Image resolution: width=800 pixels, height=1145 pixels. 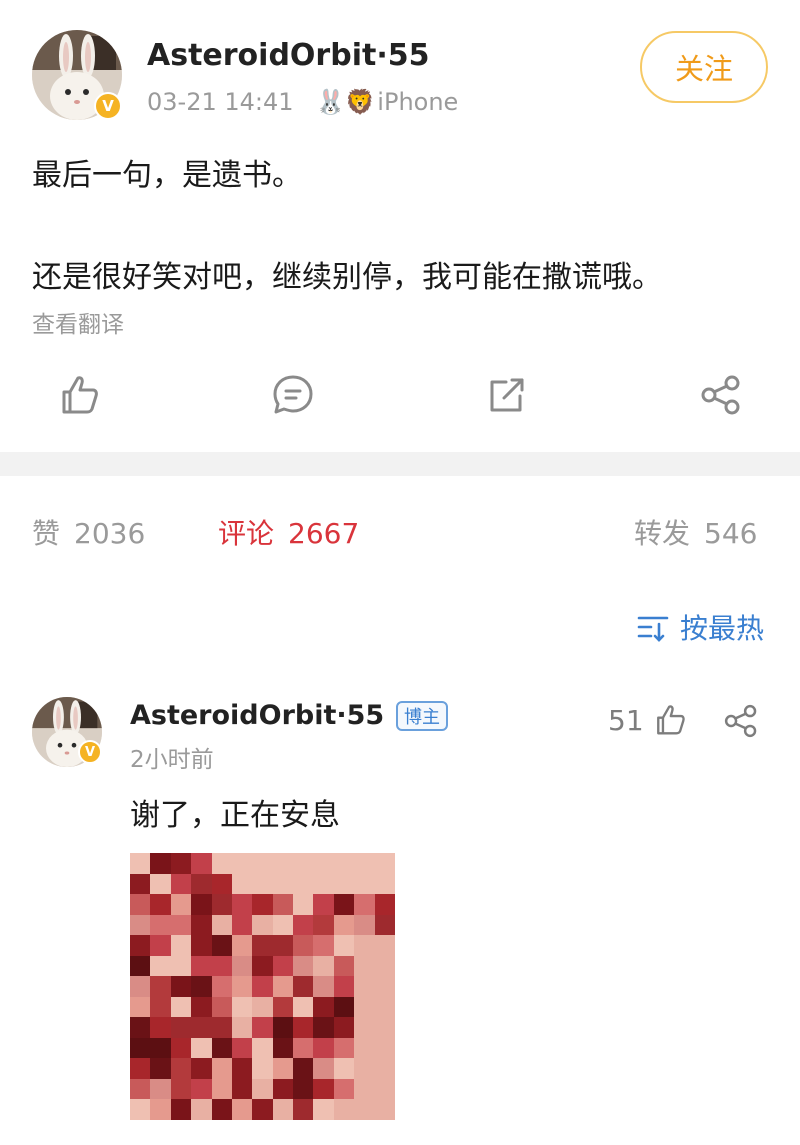 What do you see at coordinates (695, 532) in the screenshot?
I see `tab-reposts: 转发 546` at bounding box center [695, 532].